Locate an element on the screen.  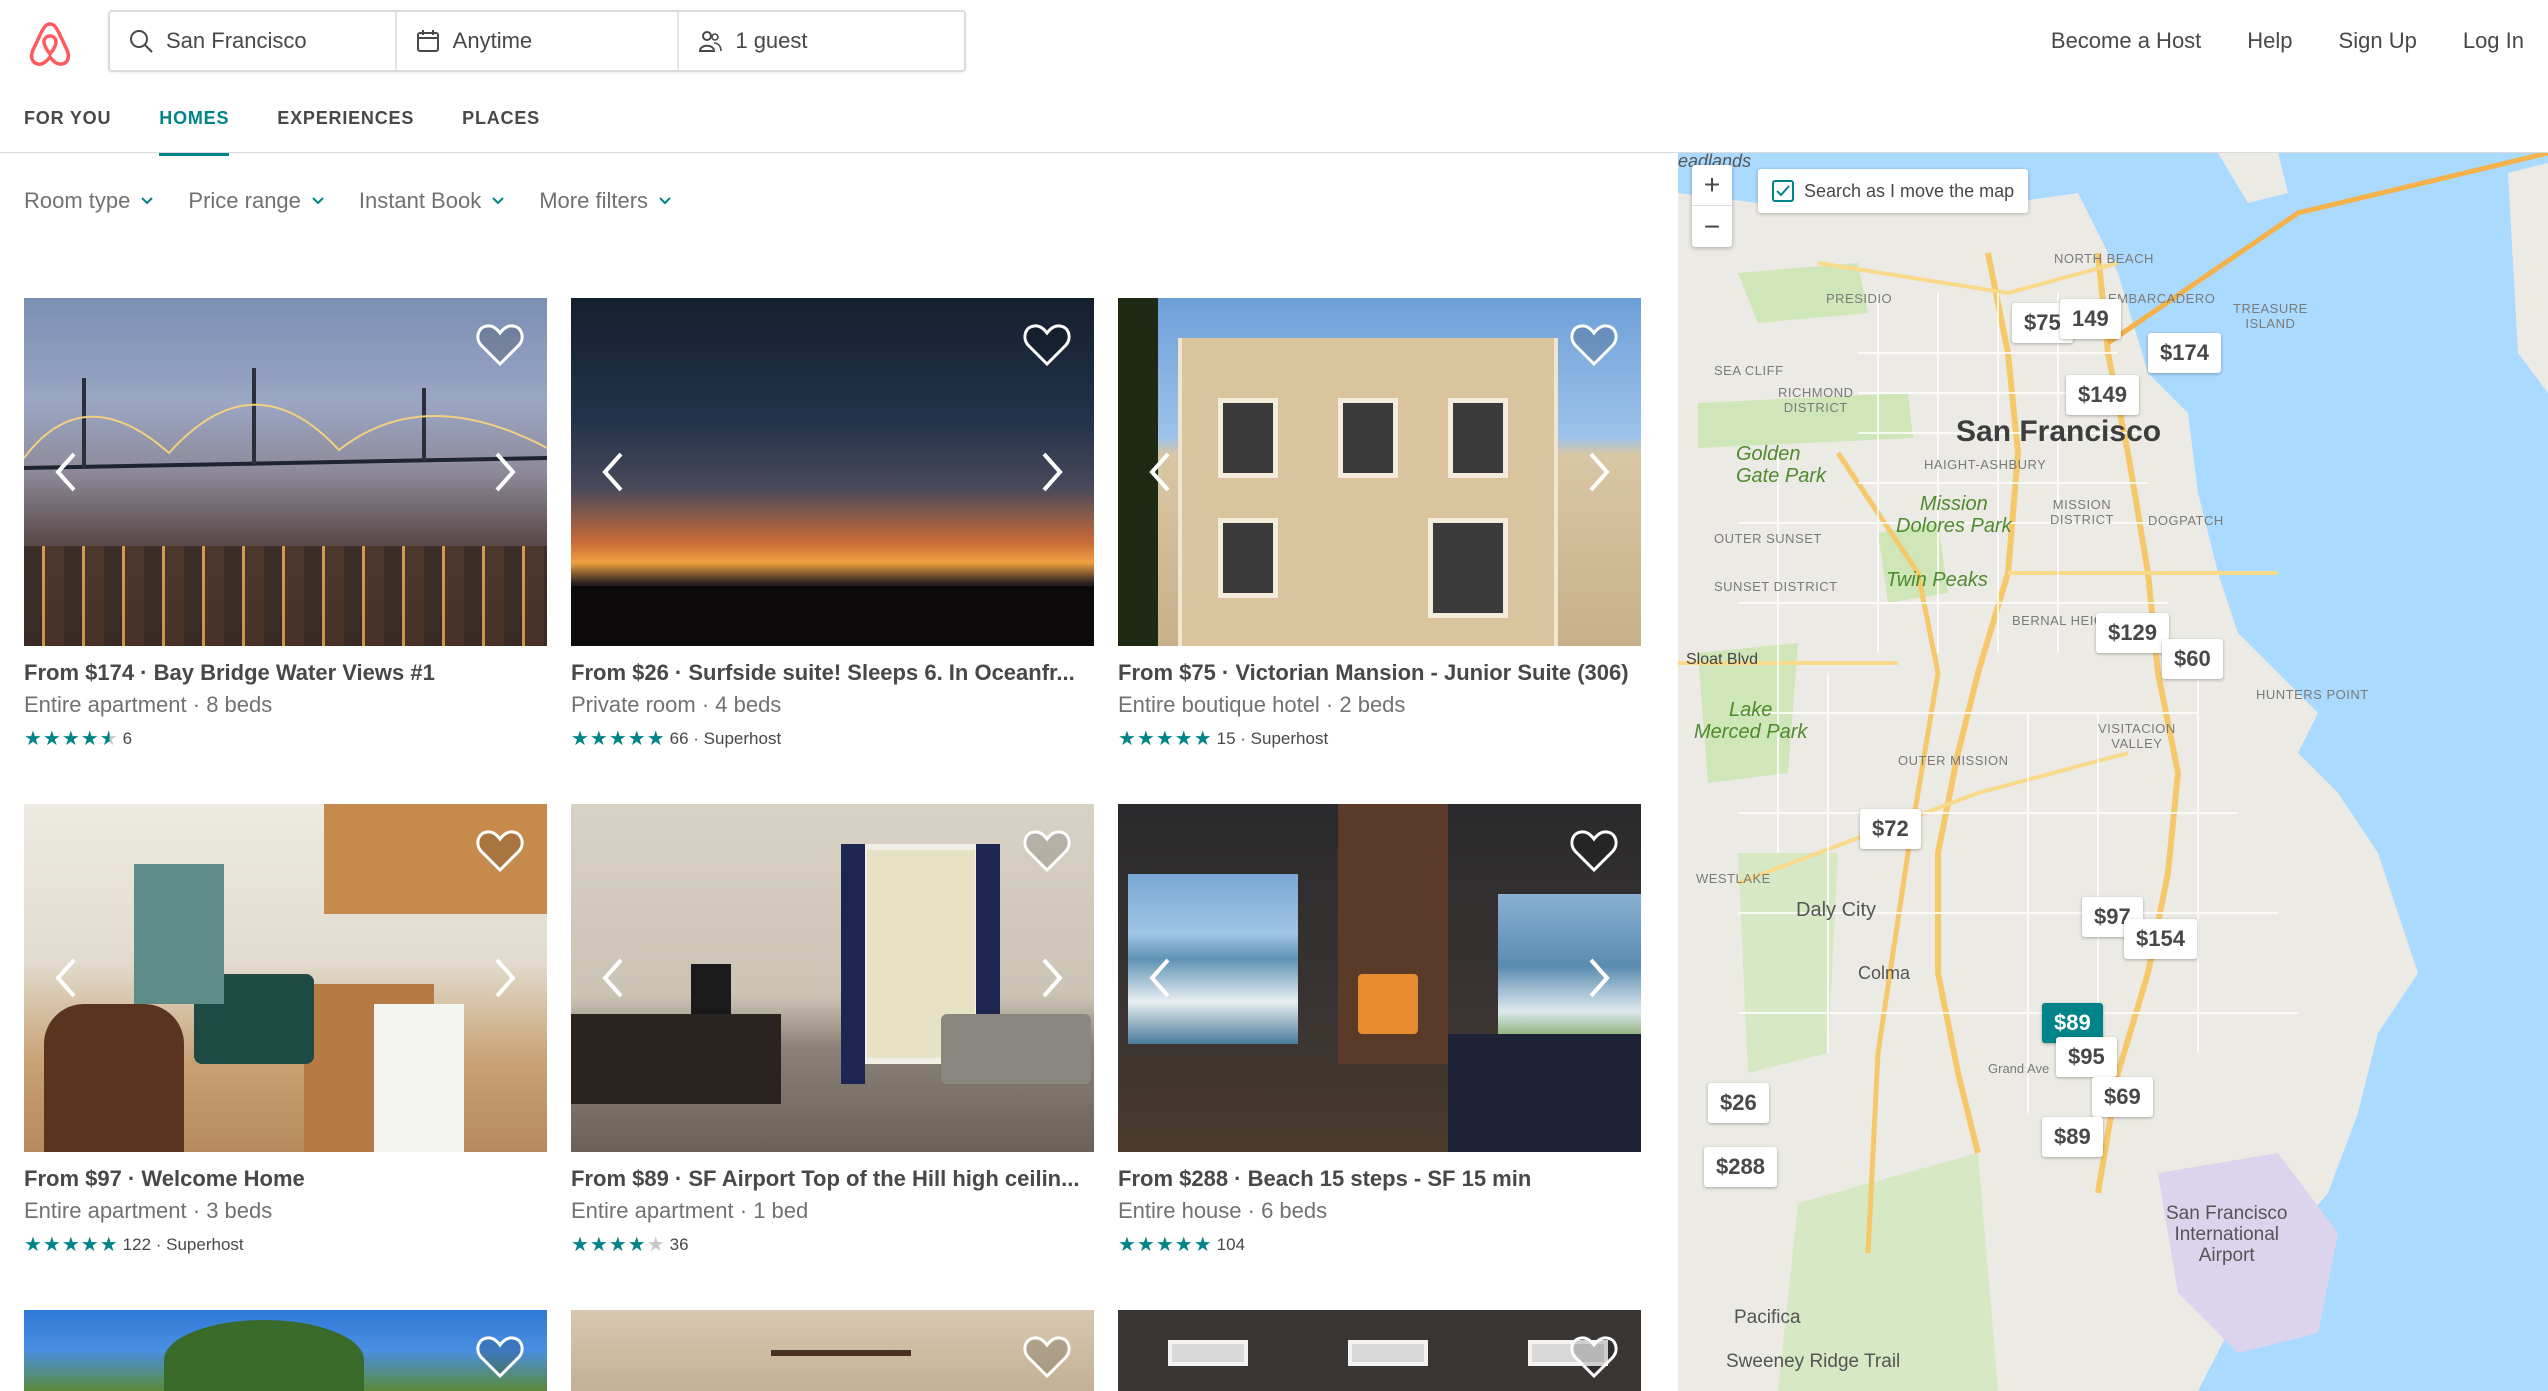
price-pin: $129 is located at coordinates (2132, 633).